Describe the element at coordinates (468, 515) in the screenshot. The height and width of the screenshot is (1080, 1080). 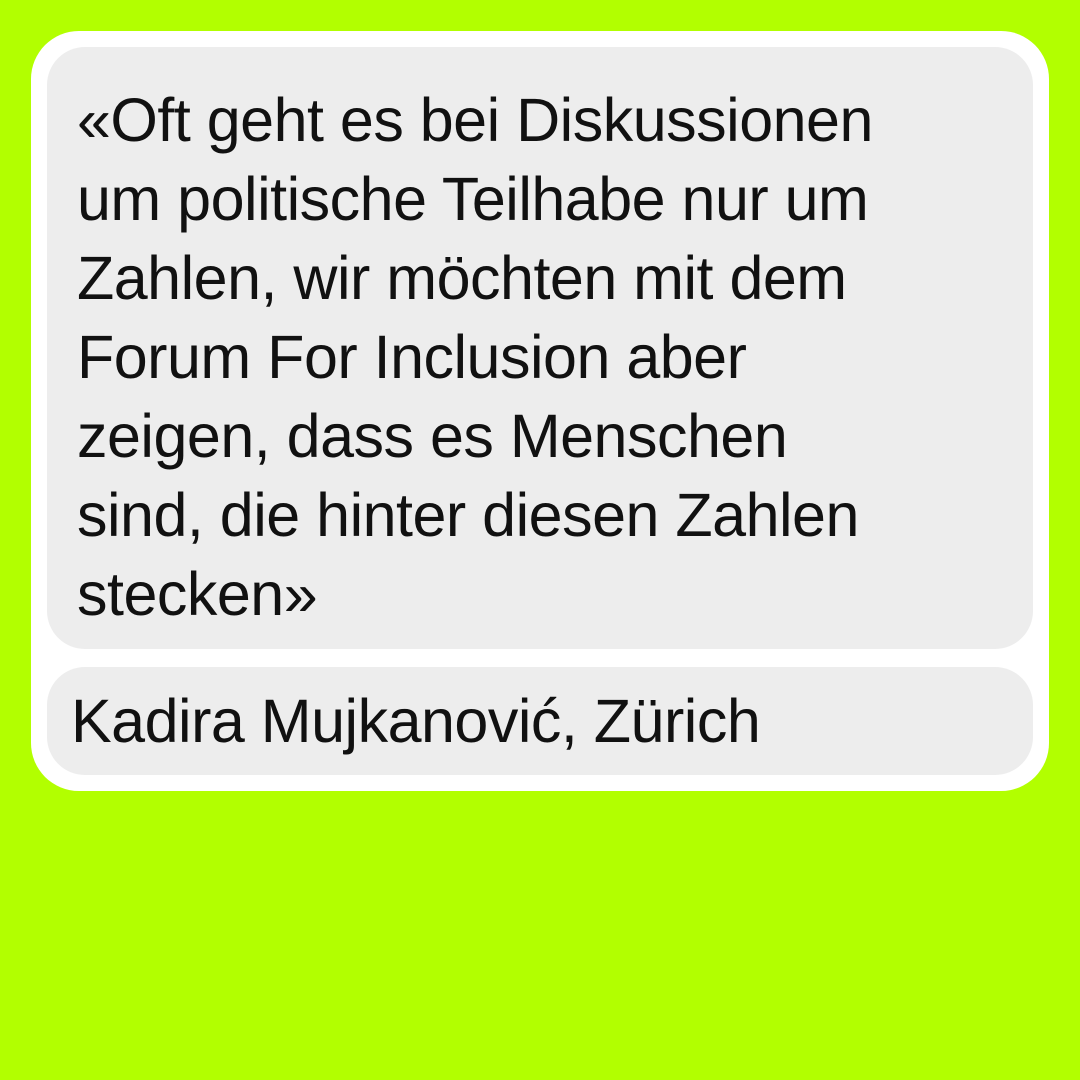
I see `quote-line: sind, die hinter diesen Zahlen` at that location.